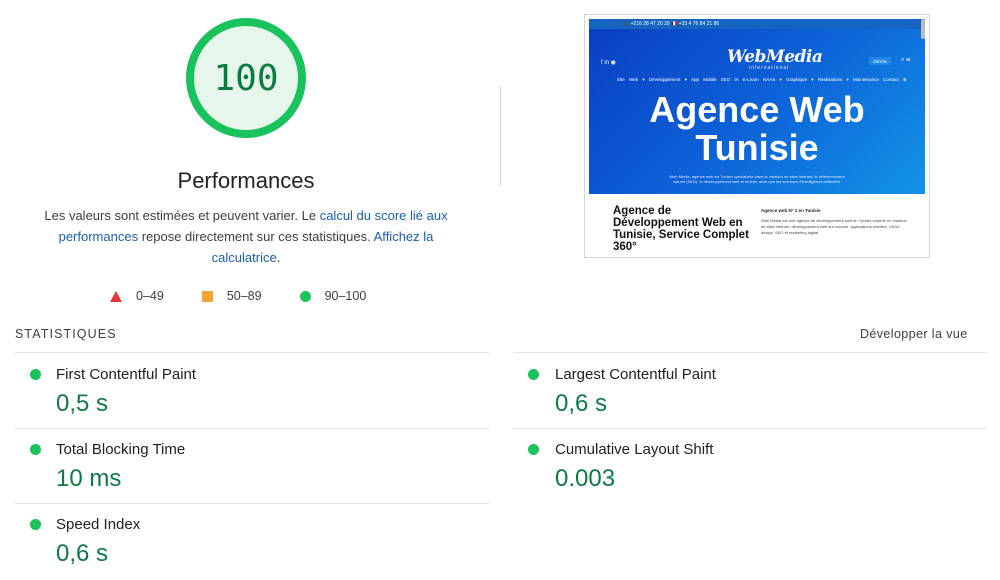 This screenshot has height=580, width=1000. What do you see at coordinates (246, 180) in the screenshot?
I see `performance-title: Performances` at bounding box center [246, 180].